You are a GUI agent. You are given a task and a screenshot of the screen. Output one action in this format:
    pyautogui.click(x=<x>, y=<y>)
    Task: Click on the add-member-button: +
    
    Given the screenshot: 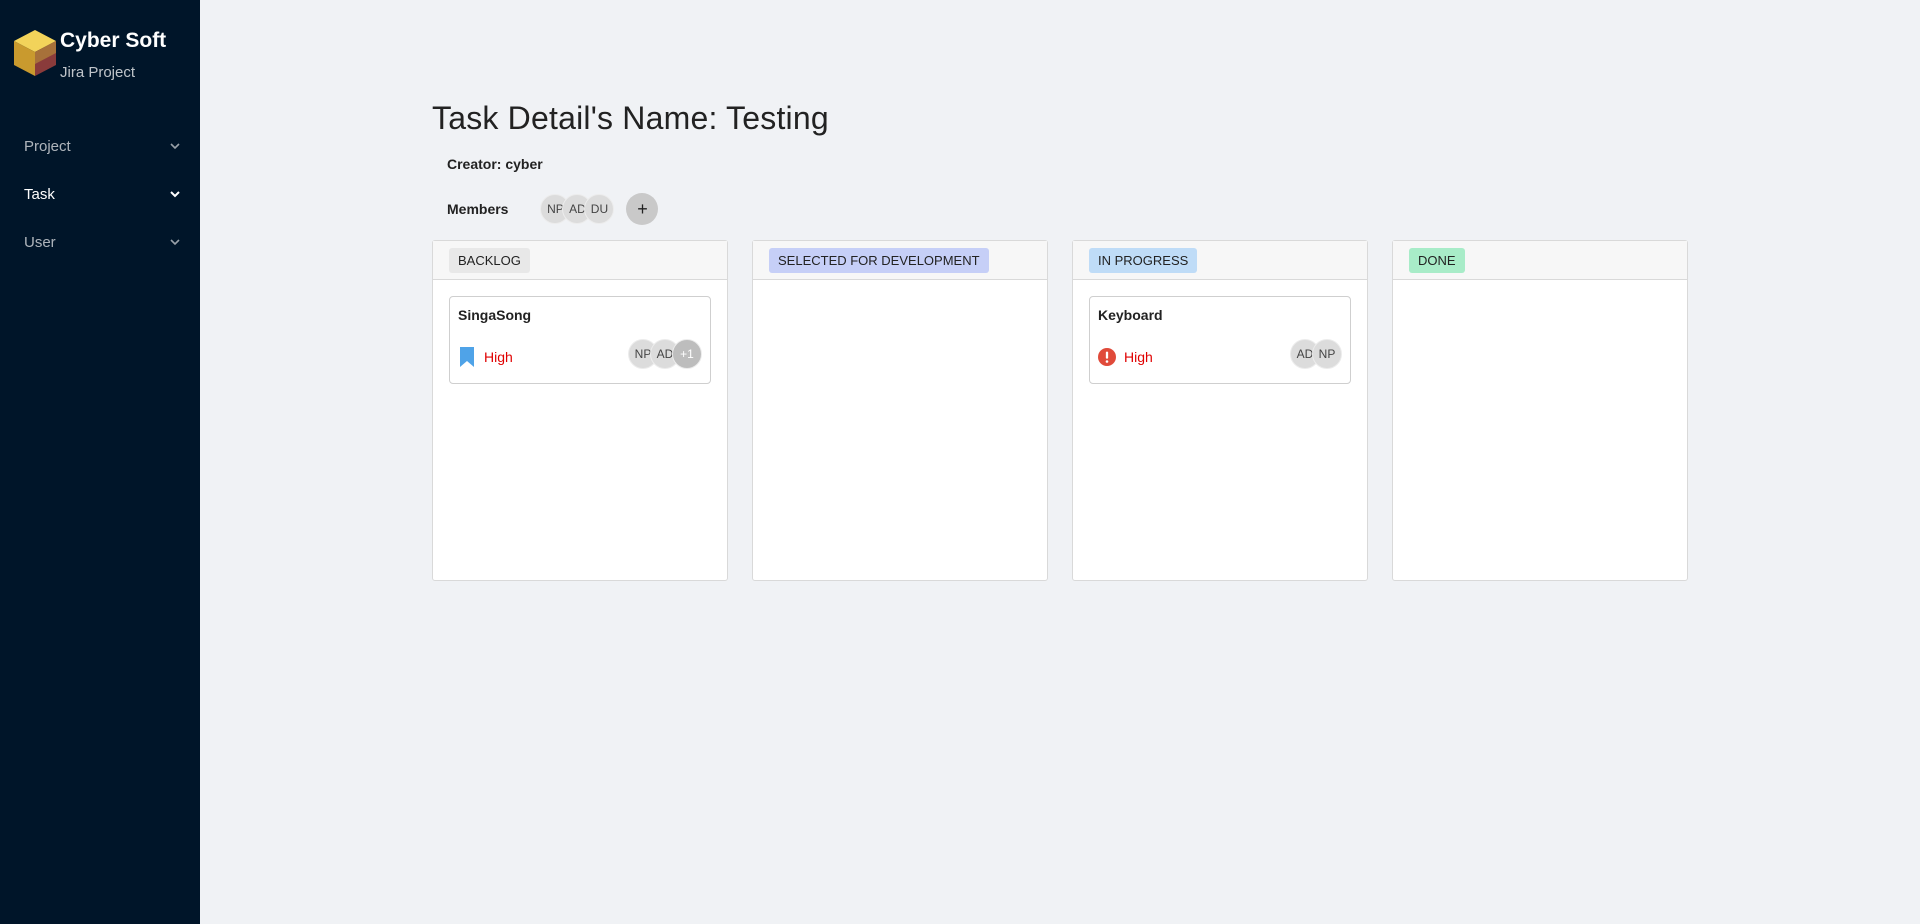 What is the action you would take?
    pyautogui.click(x=642, y=209)
    